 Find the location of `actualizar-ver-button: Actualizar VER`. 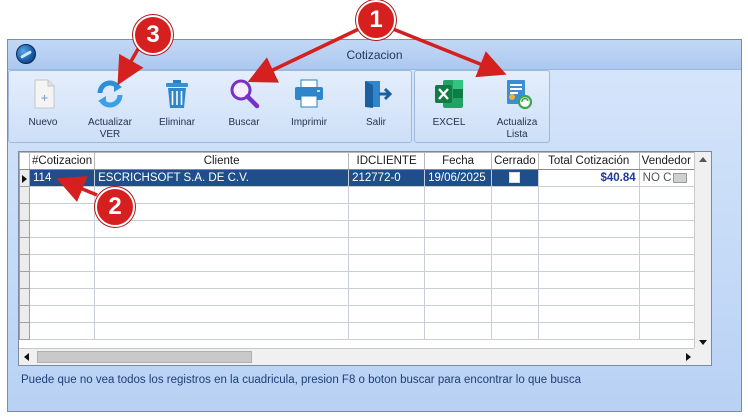

actualizar-ver-button: Actualizar VER is located at coordinates (110, 108).